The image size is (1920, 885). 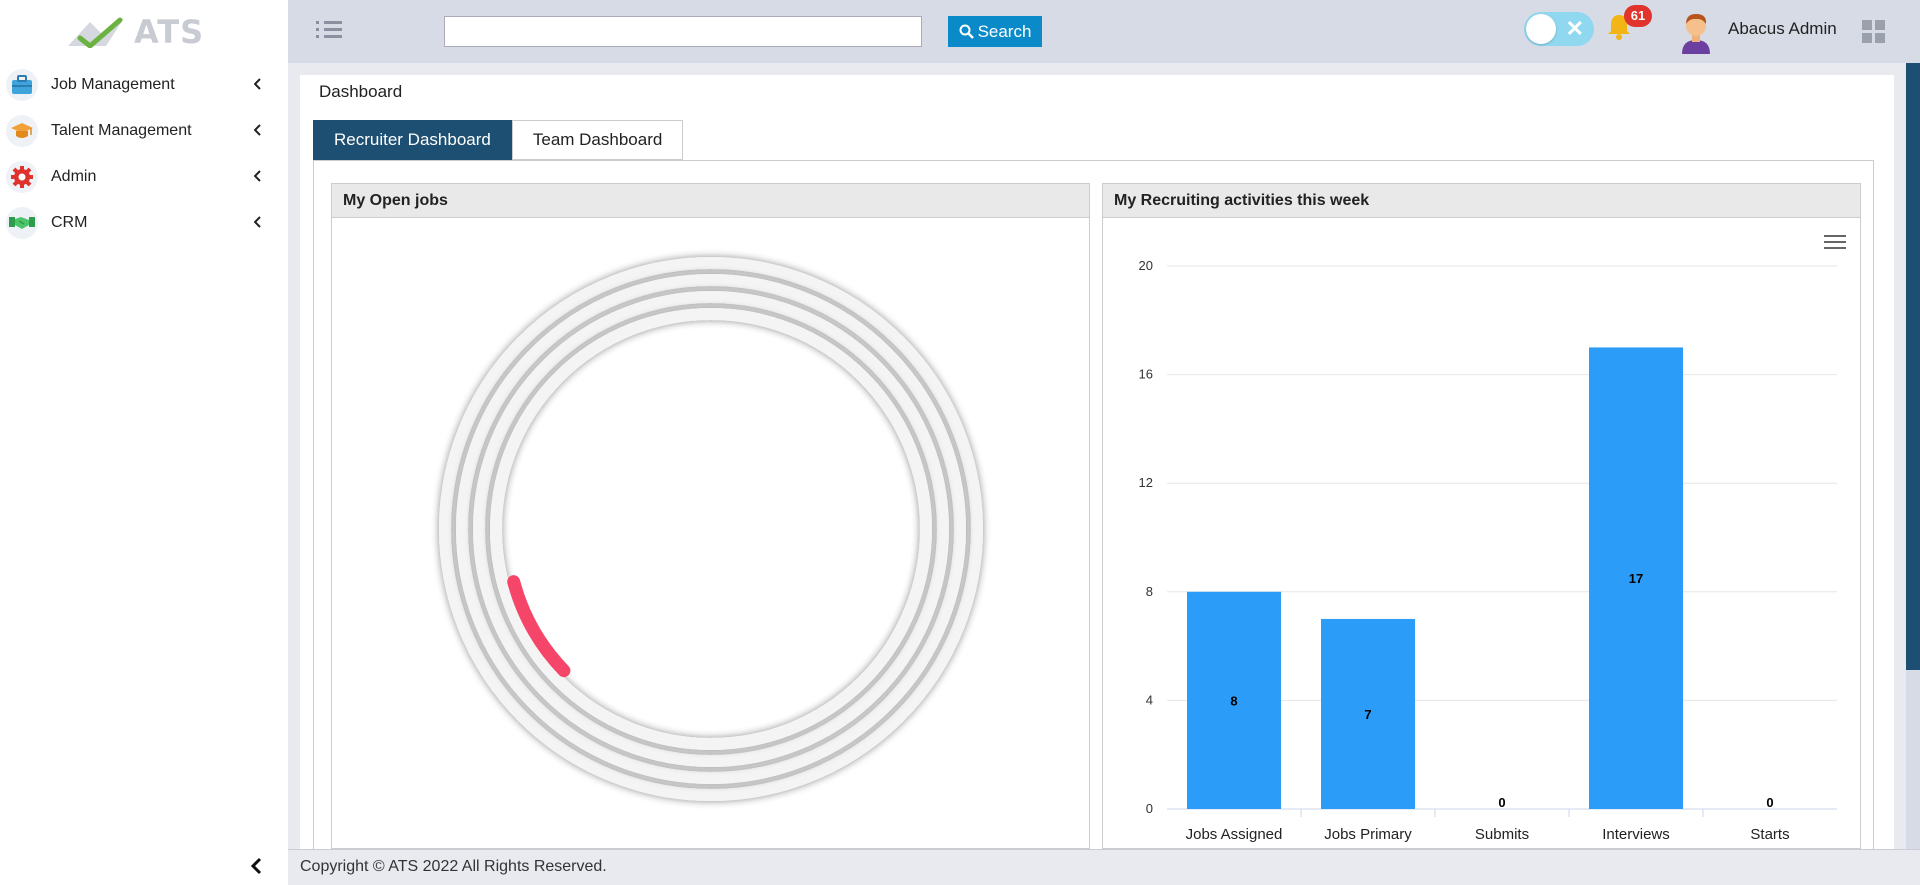 I want to click on open-jobs-title: My Open jobs, so click(x=710, y=201).